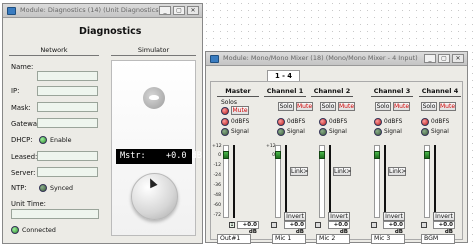 The height and width of the screenshot is (247, 474). Describe the element at coordinates (397, 171) in the screenshot. I see `channel-3-link-button: Link>` at that location.